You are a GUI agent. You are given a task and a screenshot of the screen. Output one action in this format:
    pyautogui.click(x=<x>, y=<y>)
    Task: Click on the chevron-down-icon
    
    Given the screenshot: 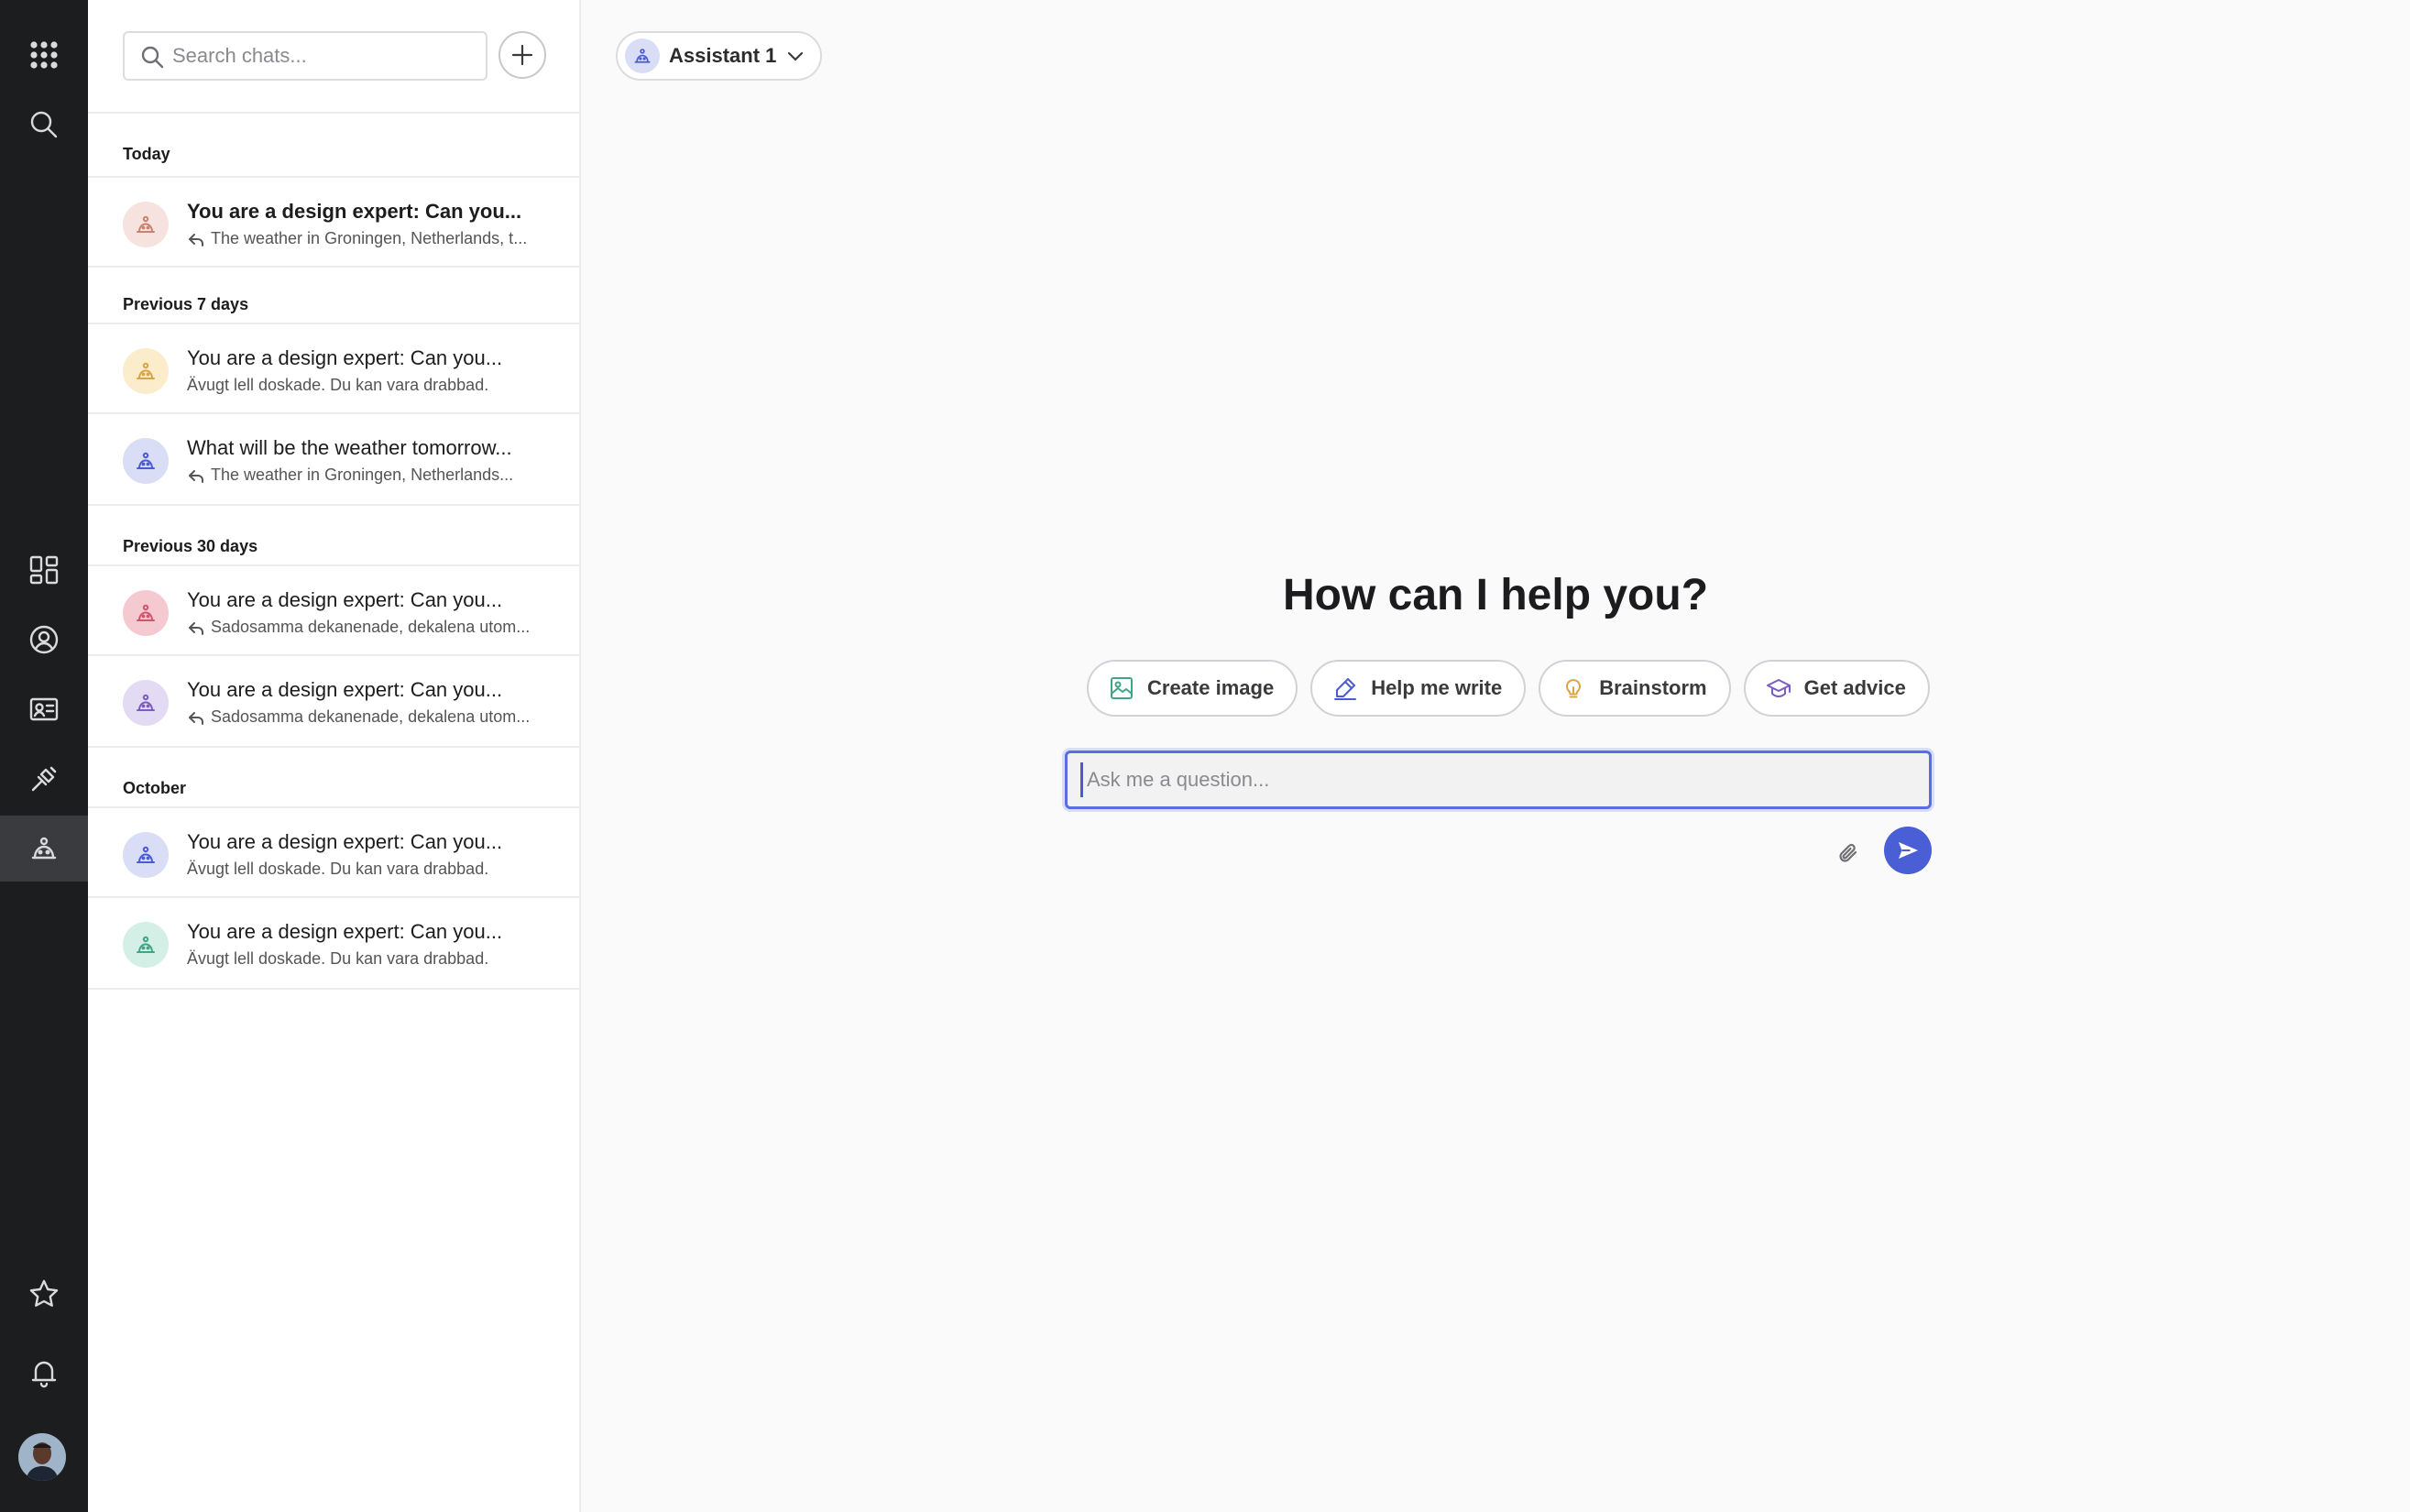 What is the action you would take?
    pyautogui.click(x=796, y=56)
    